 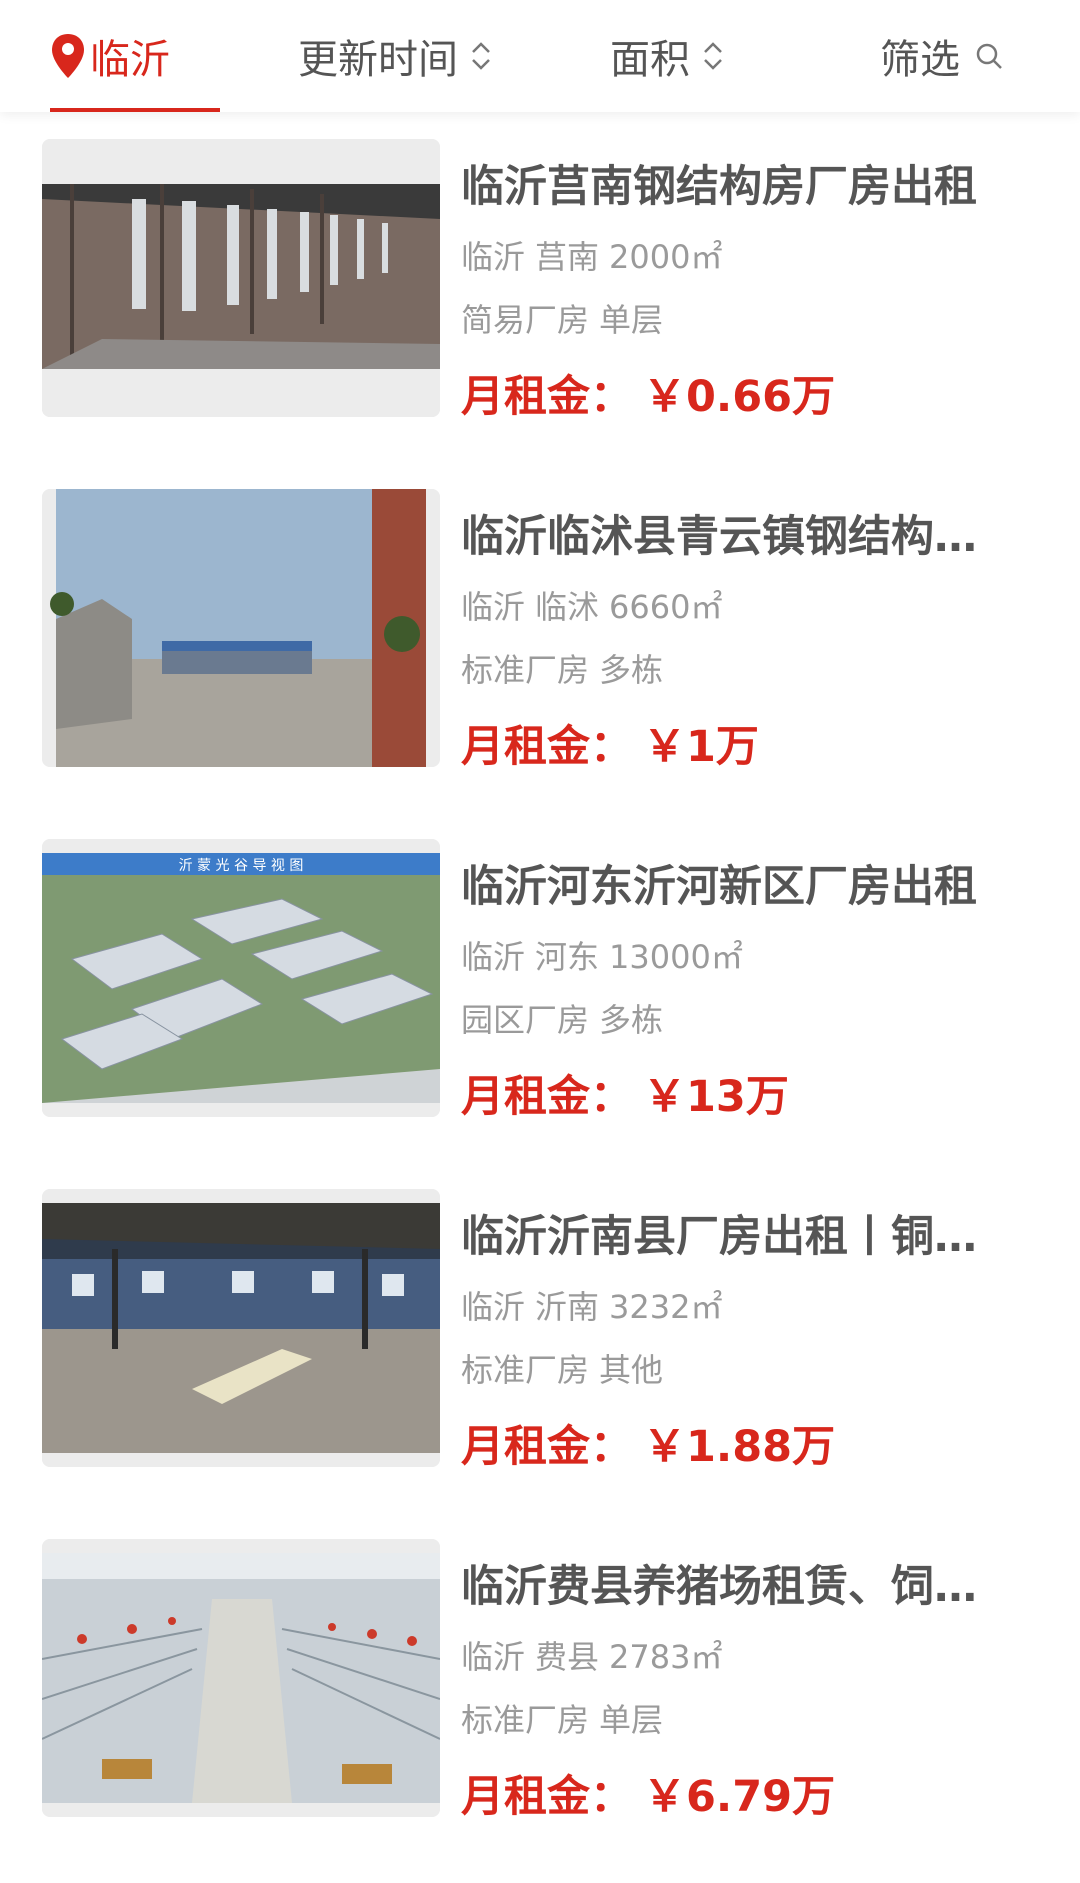 I want to click on filter-button: 筛选, so click(x=942, y=56).